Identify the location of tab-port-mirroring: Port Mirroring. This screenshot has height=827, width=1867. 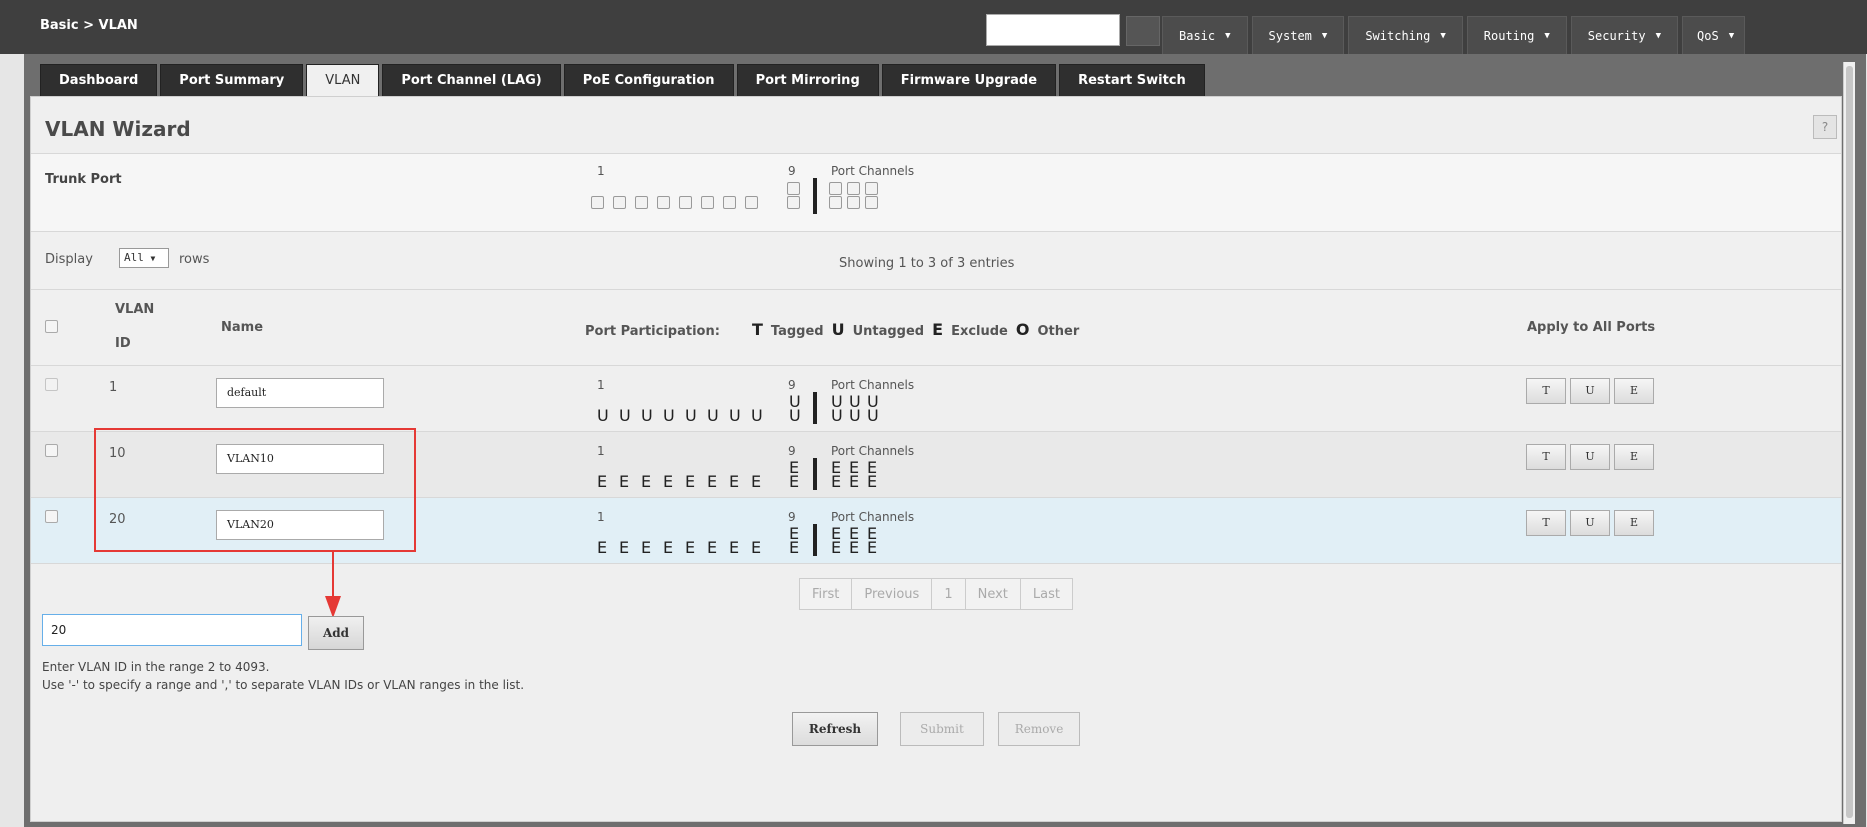
(807, 80).